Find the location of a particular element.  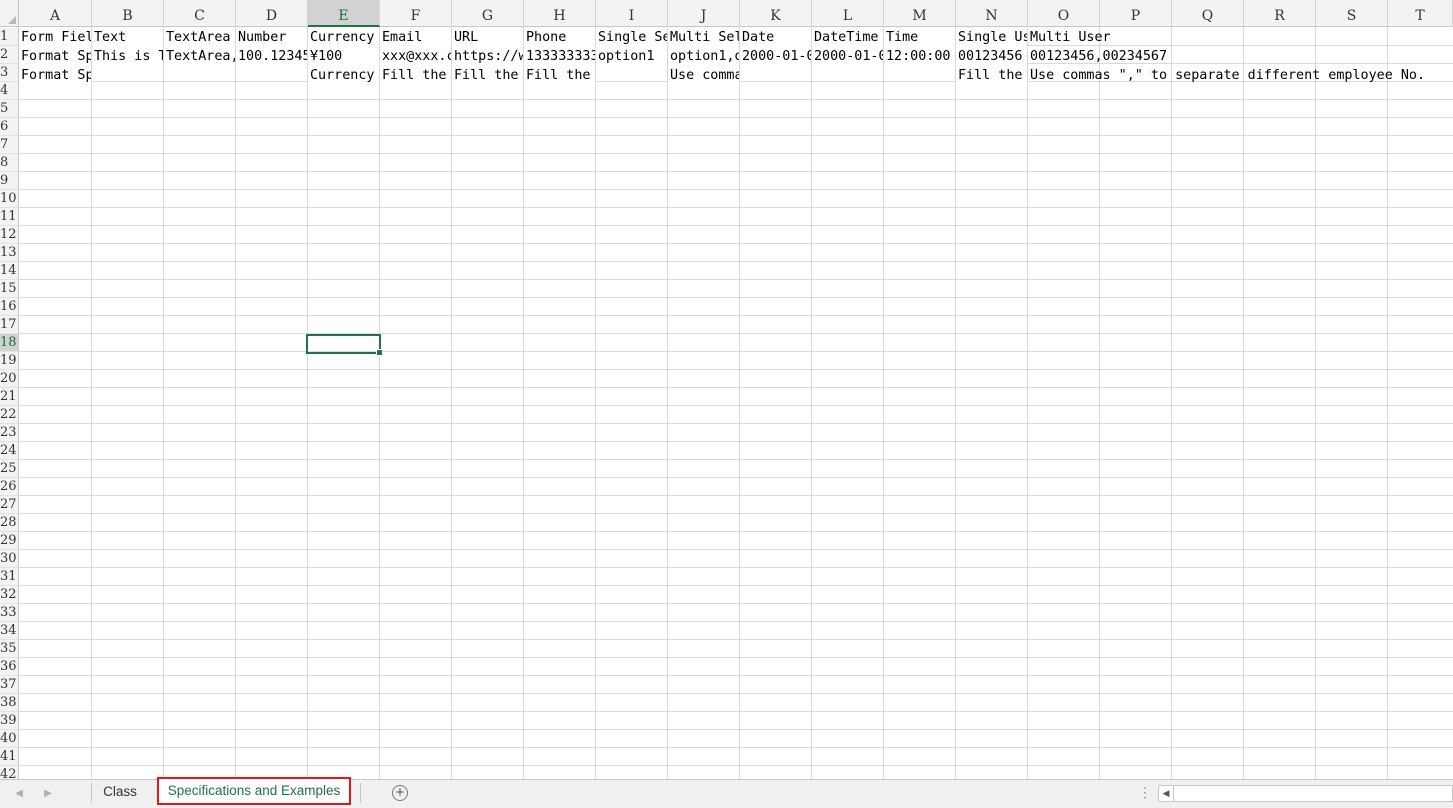

row-header-20: 20 is located at coordinates (9, 379).